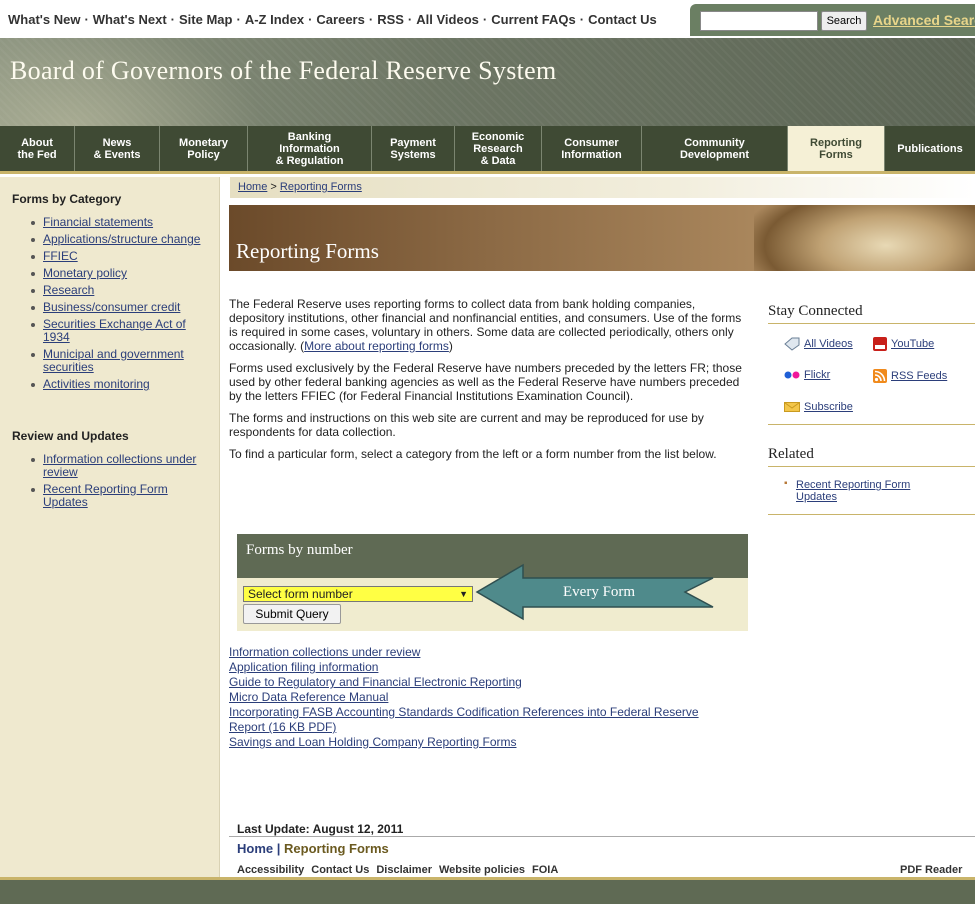 The image size is (975, 904). I want to click on stay-connected-heading: Stay Connected, so click(871, 313).